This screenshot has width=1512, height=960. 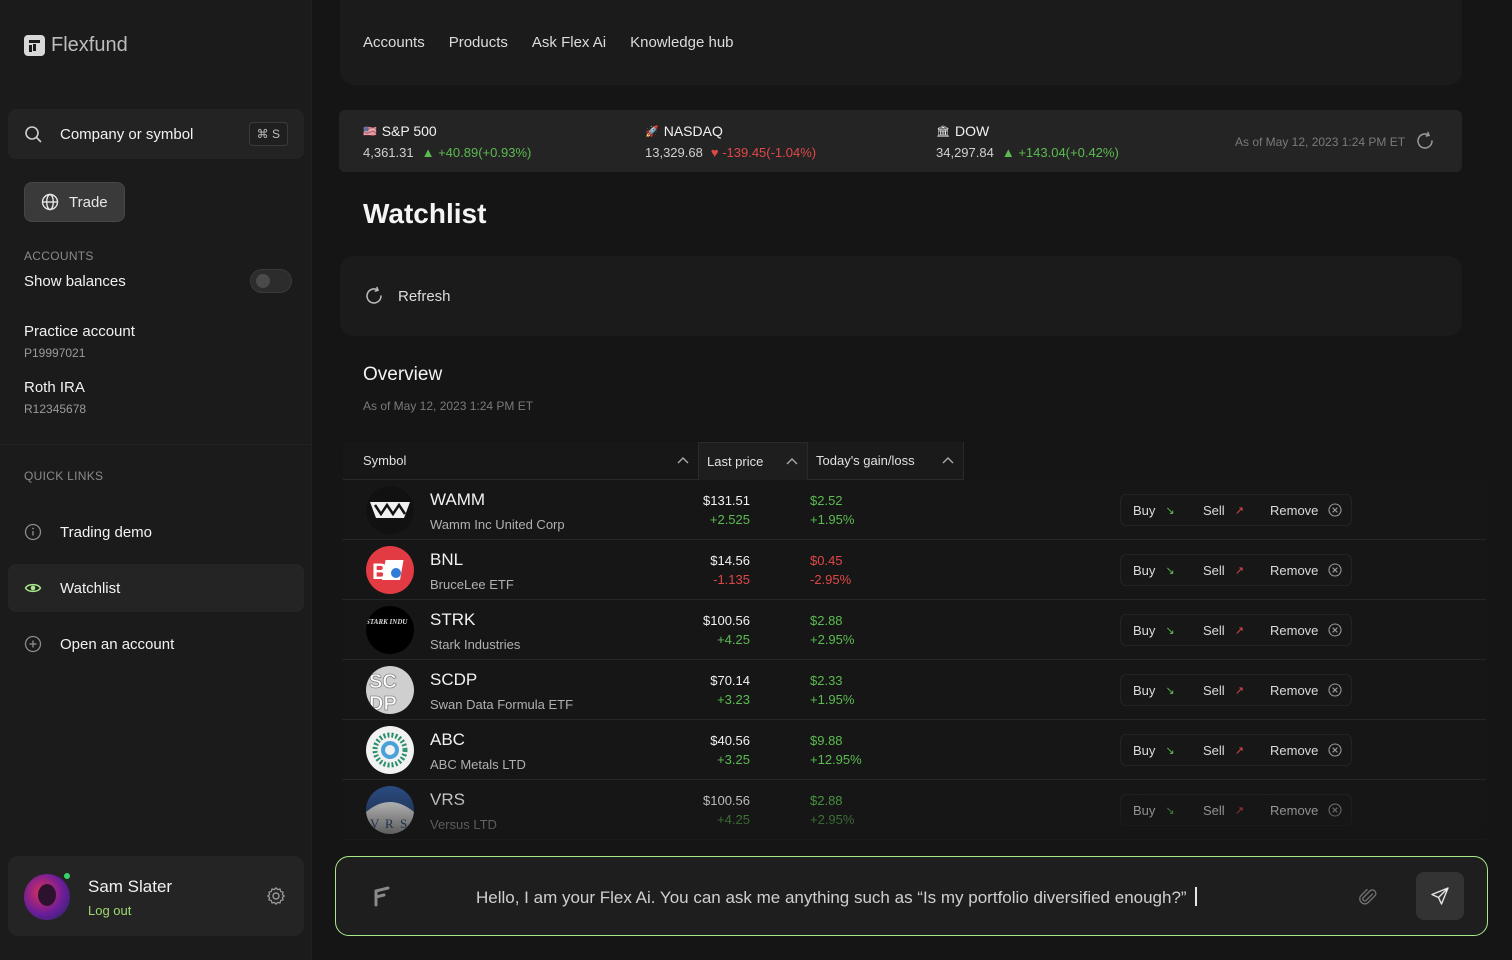 I want to click on trade-button: Trade, so click(x=74, y=202).